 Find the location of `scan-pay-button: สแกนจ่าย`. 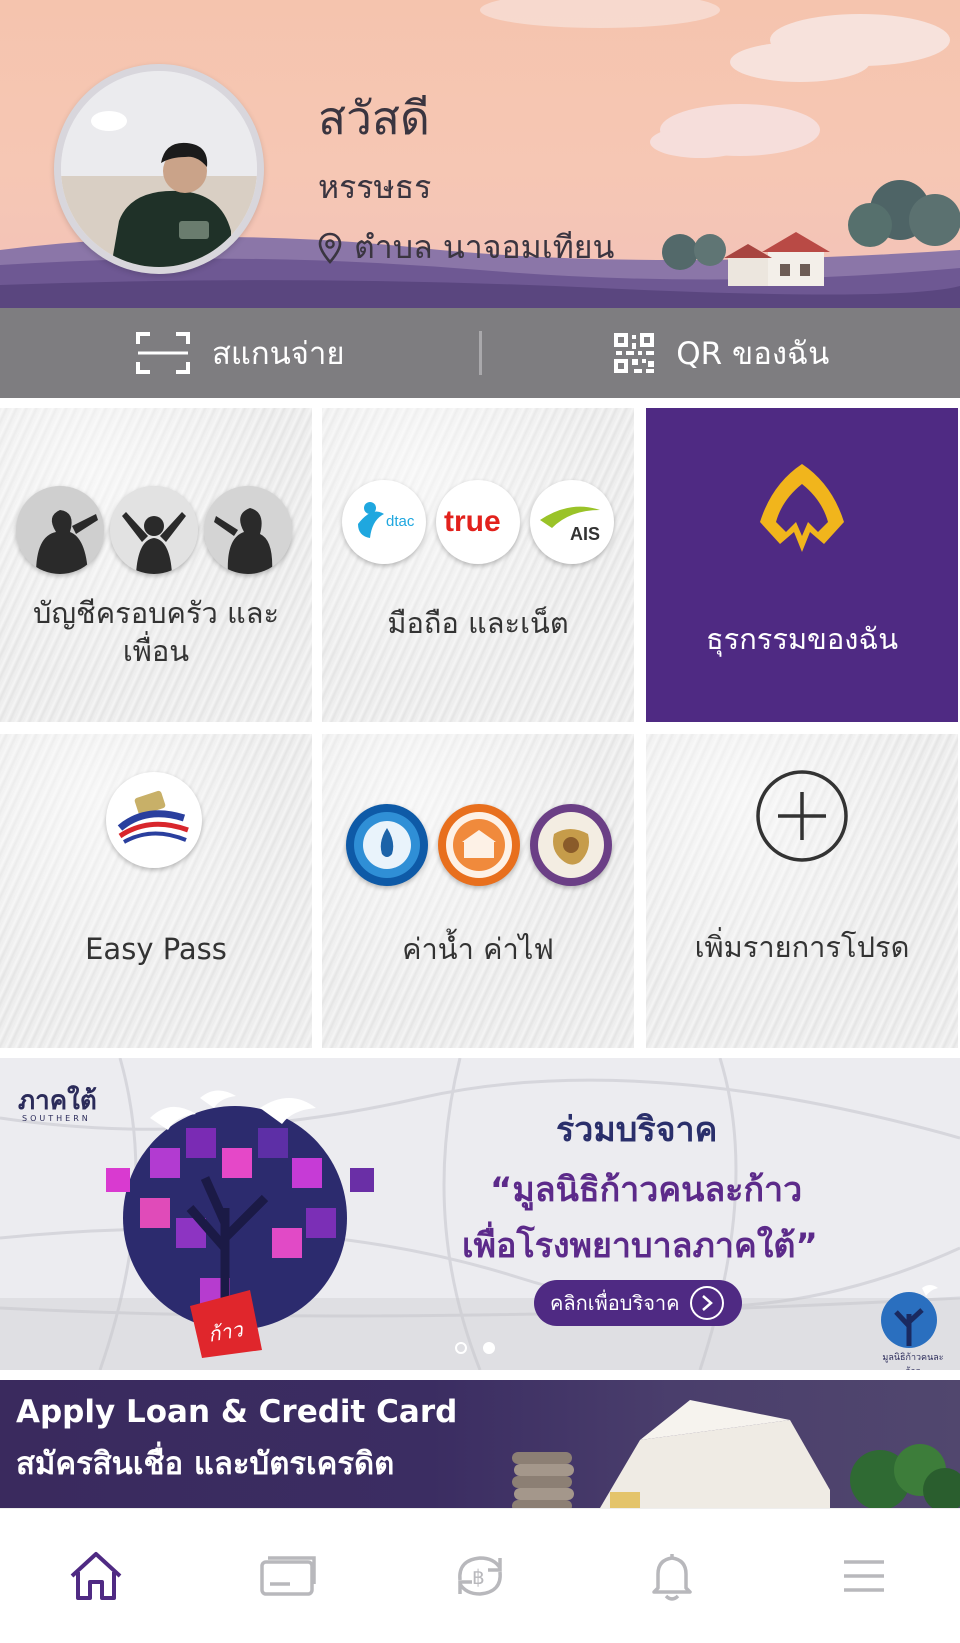

scan-pay-button: สแกนจ่าย is located at coordinates (239, 353).